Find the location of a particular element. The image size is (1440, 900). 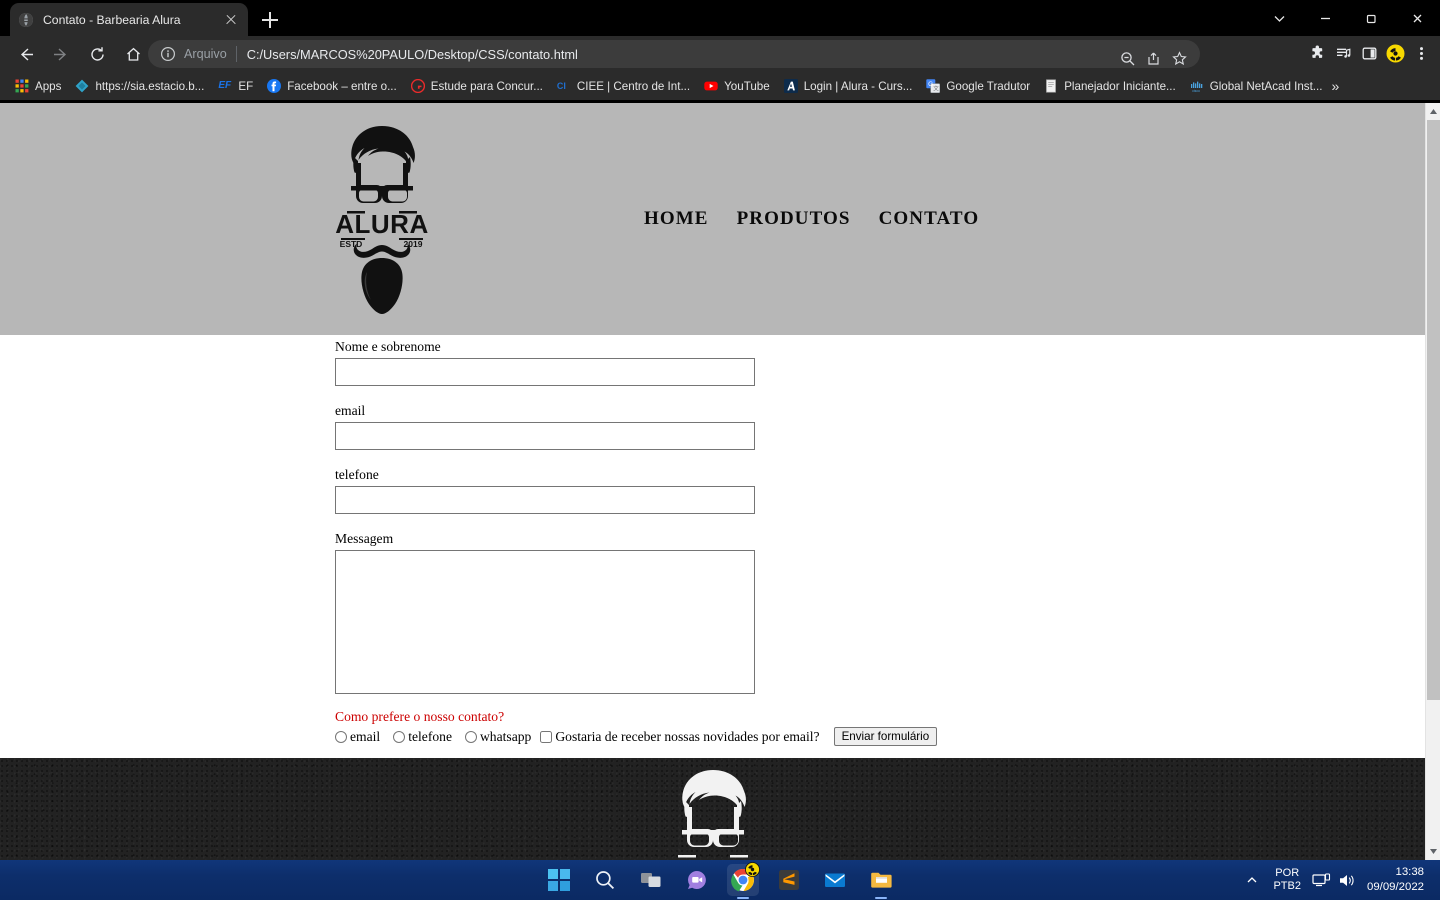

chat-button is located at coordinates (697, 880).